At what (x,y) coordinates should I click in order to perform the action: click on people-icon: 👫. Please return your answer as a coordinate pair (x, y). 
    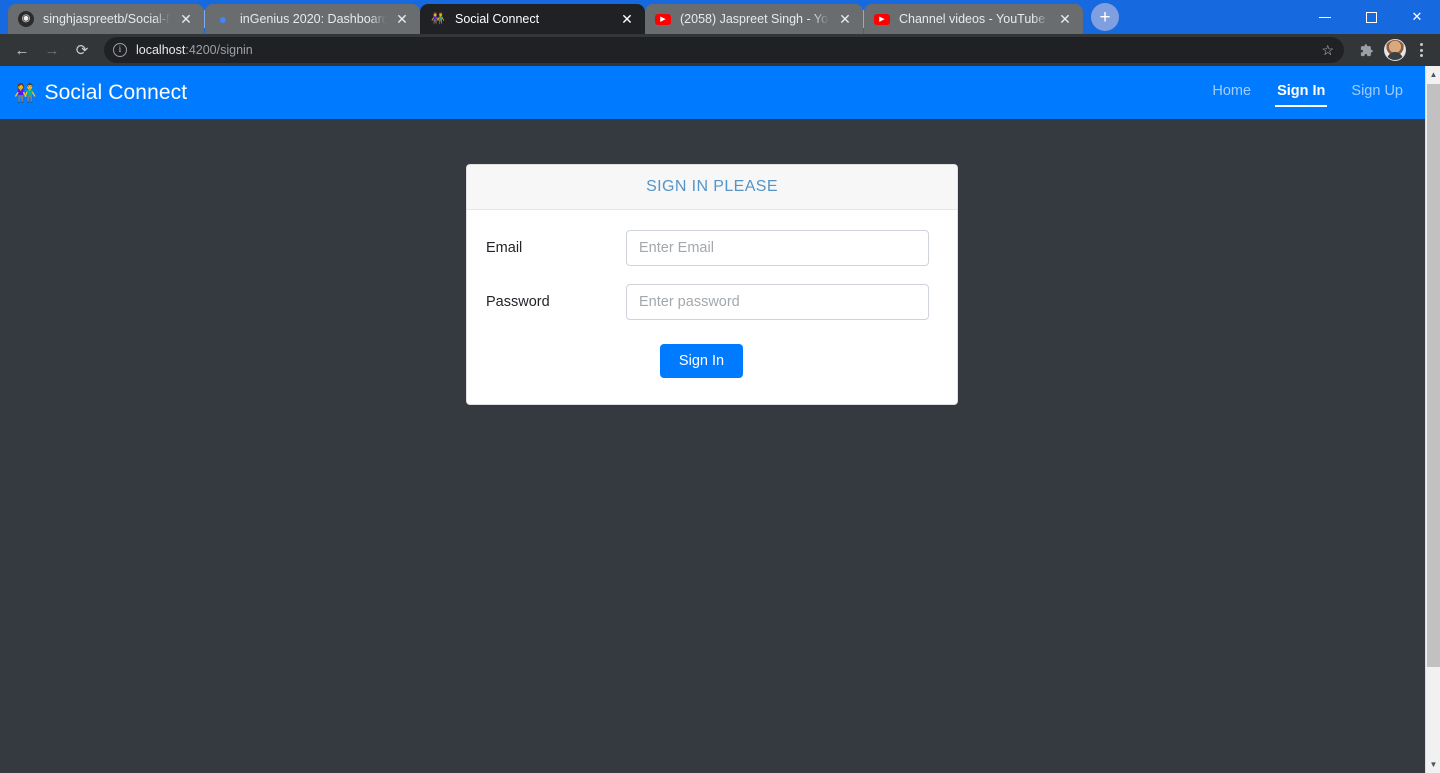
    Looking at the image, I should click on (438, 18).